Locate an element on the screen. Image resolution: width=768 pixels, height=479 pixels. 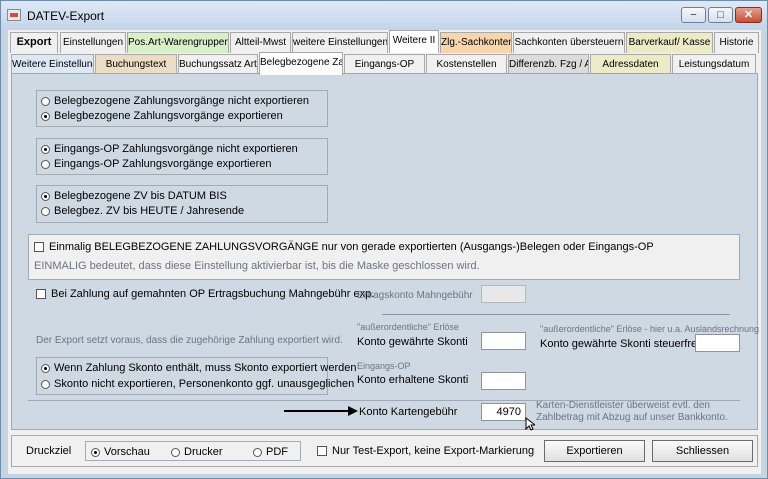
subtab-weitere-einstellungen: Weitere Einstellunge is located at coordinates (52, 64).